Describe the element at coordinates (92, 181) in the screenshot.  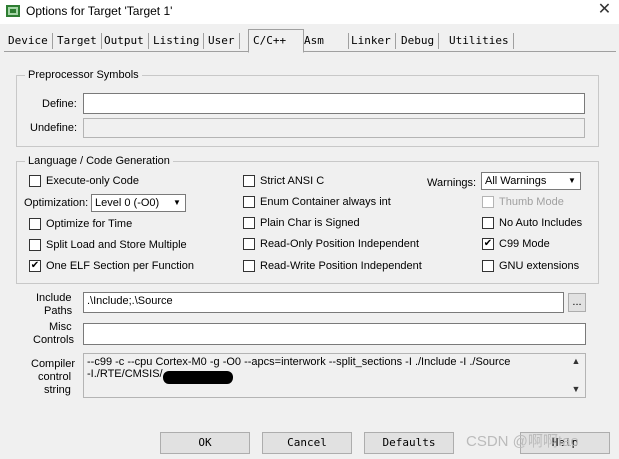
I see `execute-only-label: Execute-only Code` at that location.